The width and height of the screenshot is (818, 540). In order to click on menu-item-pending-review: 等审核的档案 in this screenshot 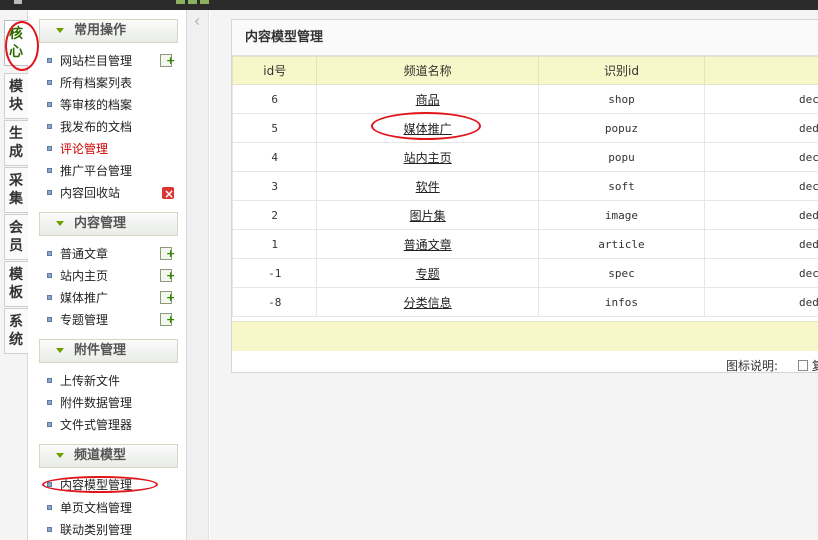, I will do `click(88, 105)`.